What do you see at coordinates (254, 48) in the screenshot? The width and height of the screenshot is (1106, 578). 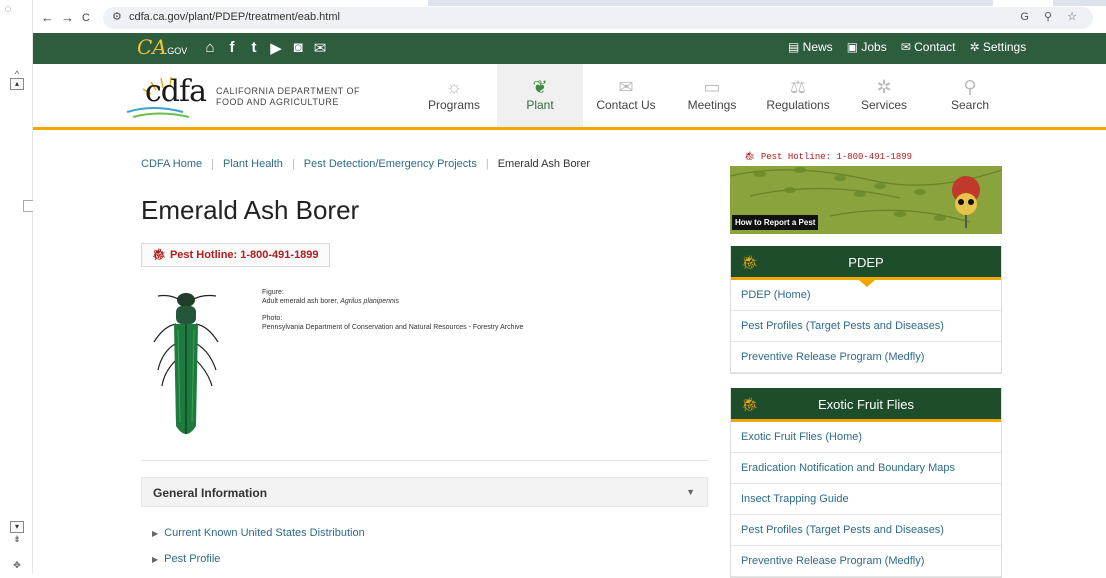 I see `twitter-icon: t` at bounding box center [254, 48].